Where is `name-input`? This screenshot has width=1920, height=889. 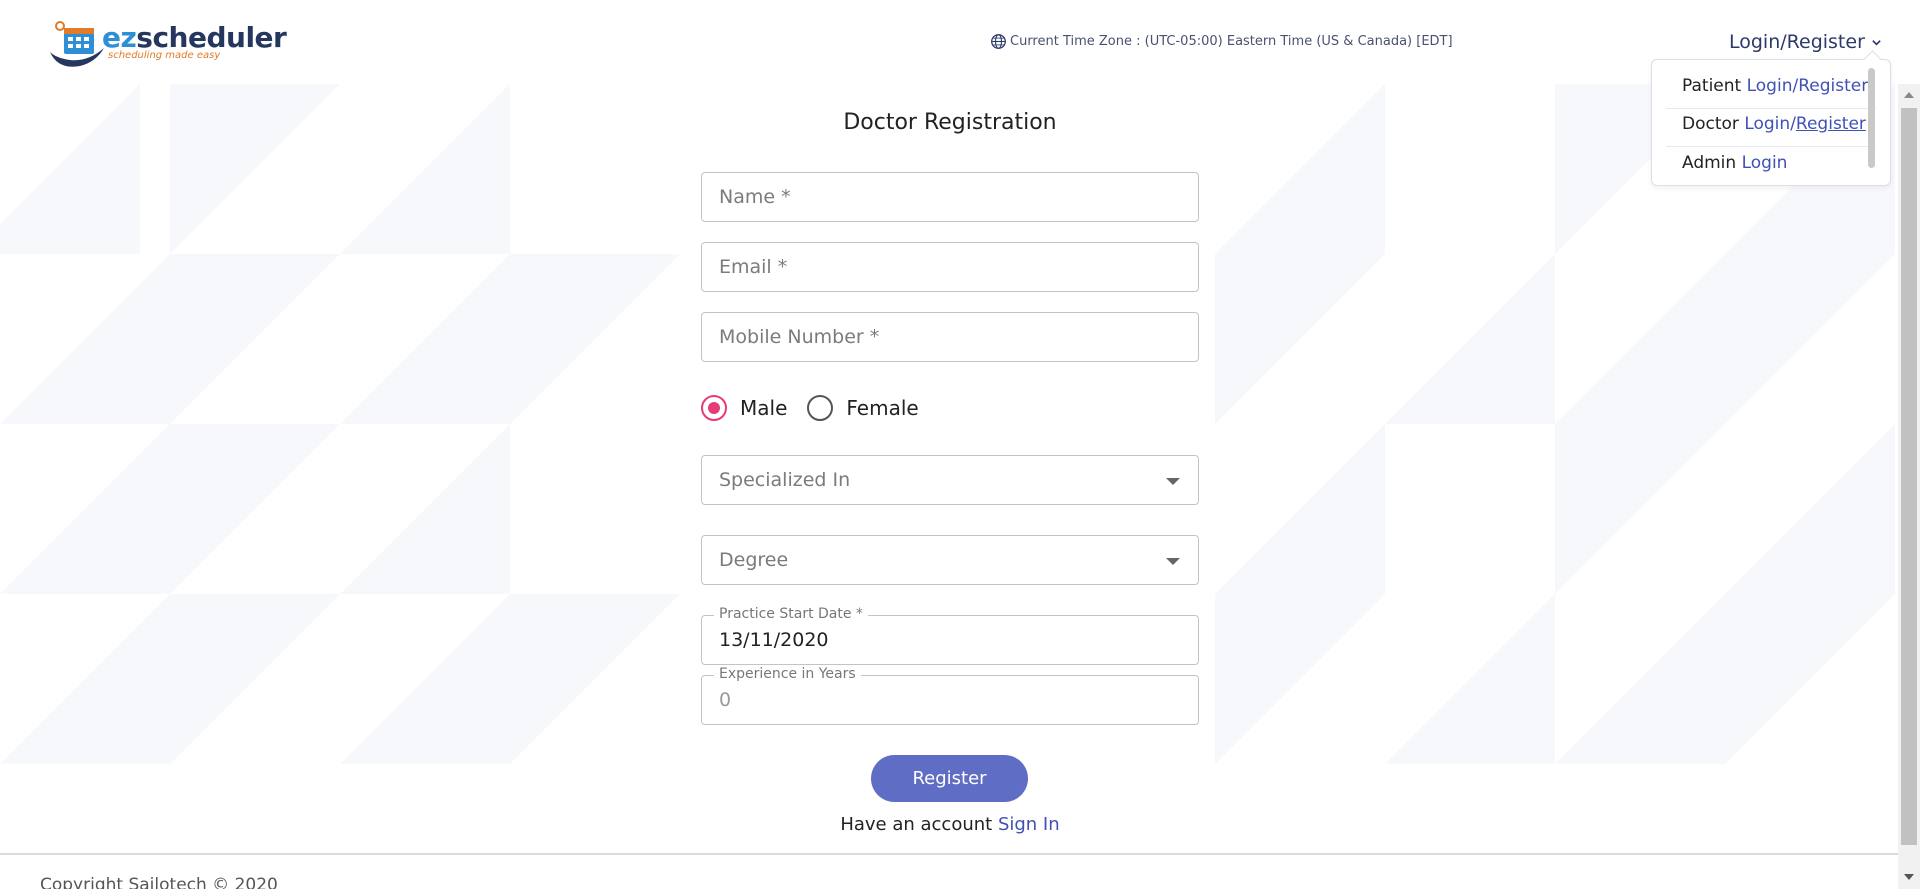
name-input is located at coordinates (950, 197).